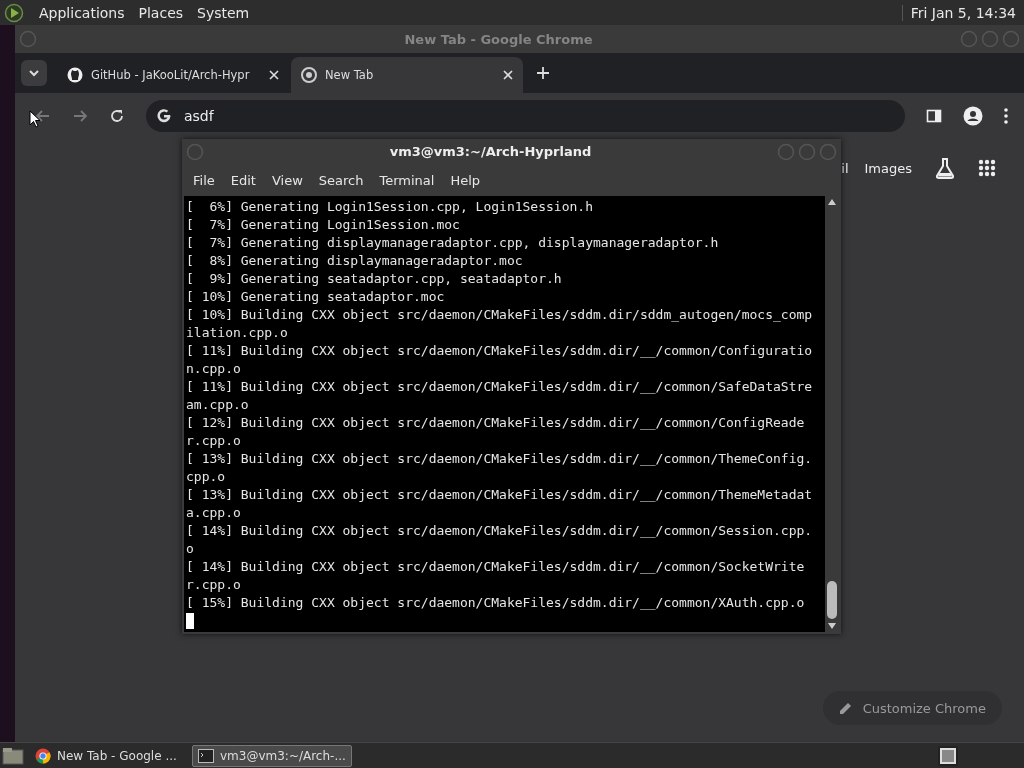  I want to click on terminal-line: [ 10%] Building CXX object src/daemon/CMakeFiles/sddm.dir/sddm_autogen/mocs_compilation.cpp.o, so click(500, 324).